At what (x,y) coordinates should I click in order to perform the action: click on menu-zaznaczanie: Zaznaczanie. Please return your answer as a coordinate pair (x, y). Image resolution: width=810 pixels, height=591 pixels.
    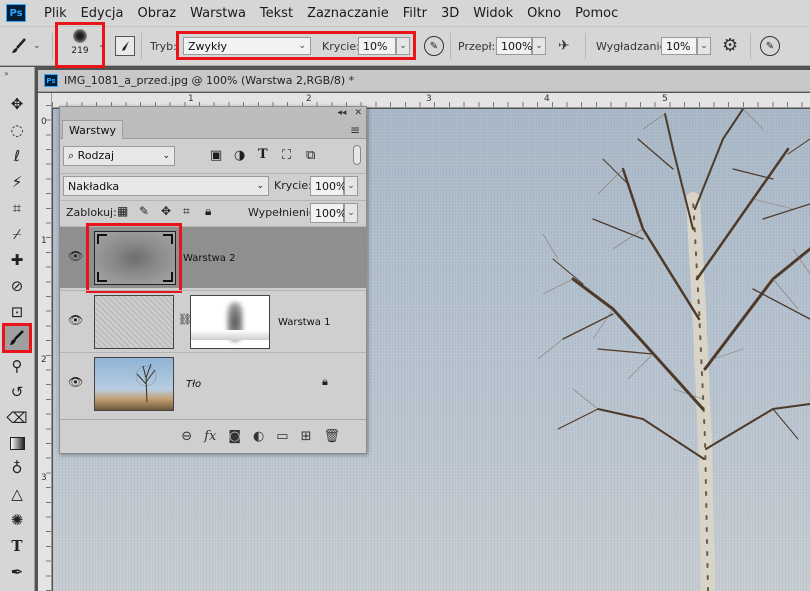
    Looking at the image, I should click on (348, 13).